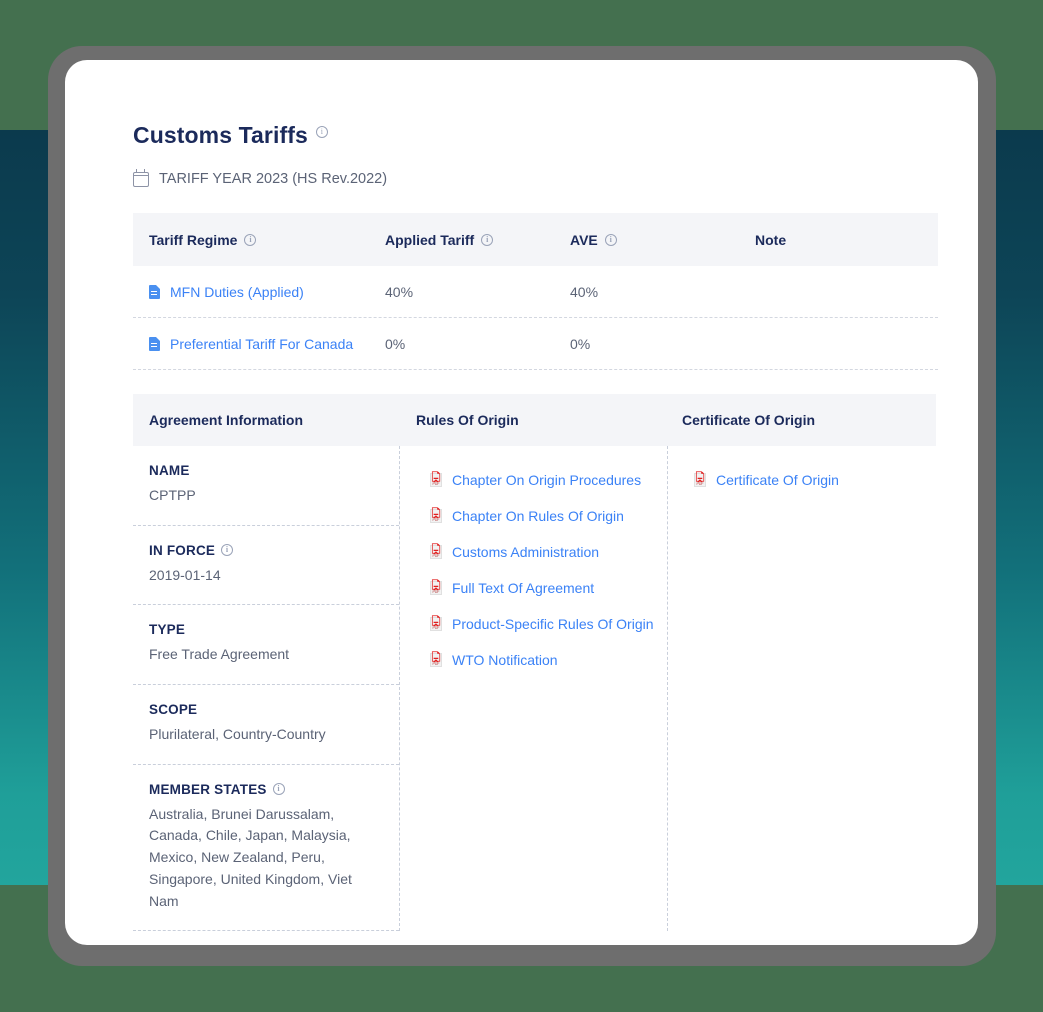 Image resolution: width=1043 pixels, height=1012 pixels. I want to click on tariff-regime-link: MFN Duties (Applied), so click(237, 292).